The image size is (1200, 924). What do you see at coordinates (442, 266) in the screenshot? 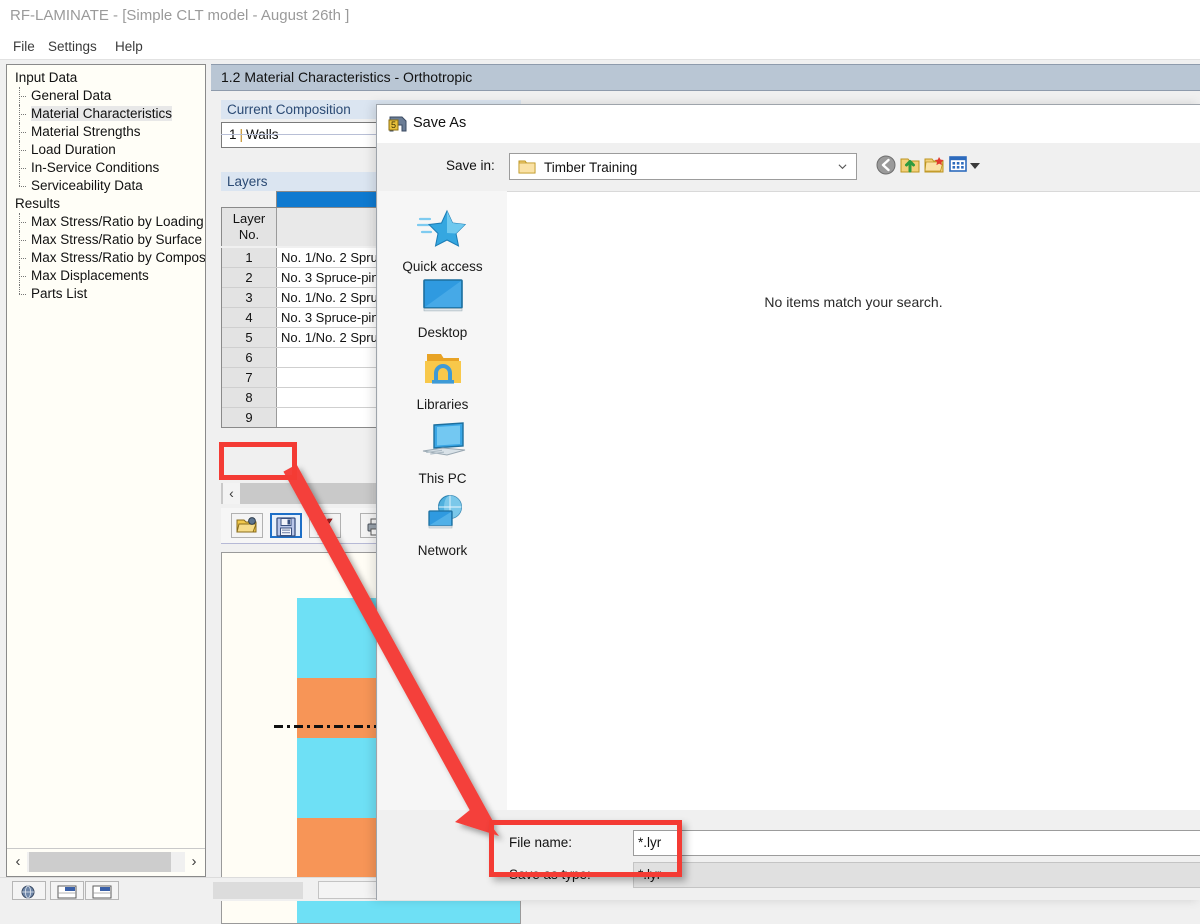
I see `place-label: Quick access` at bounding box center [442, 266].